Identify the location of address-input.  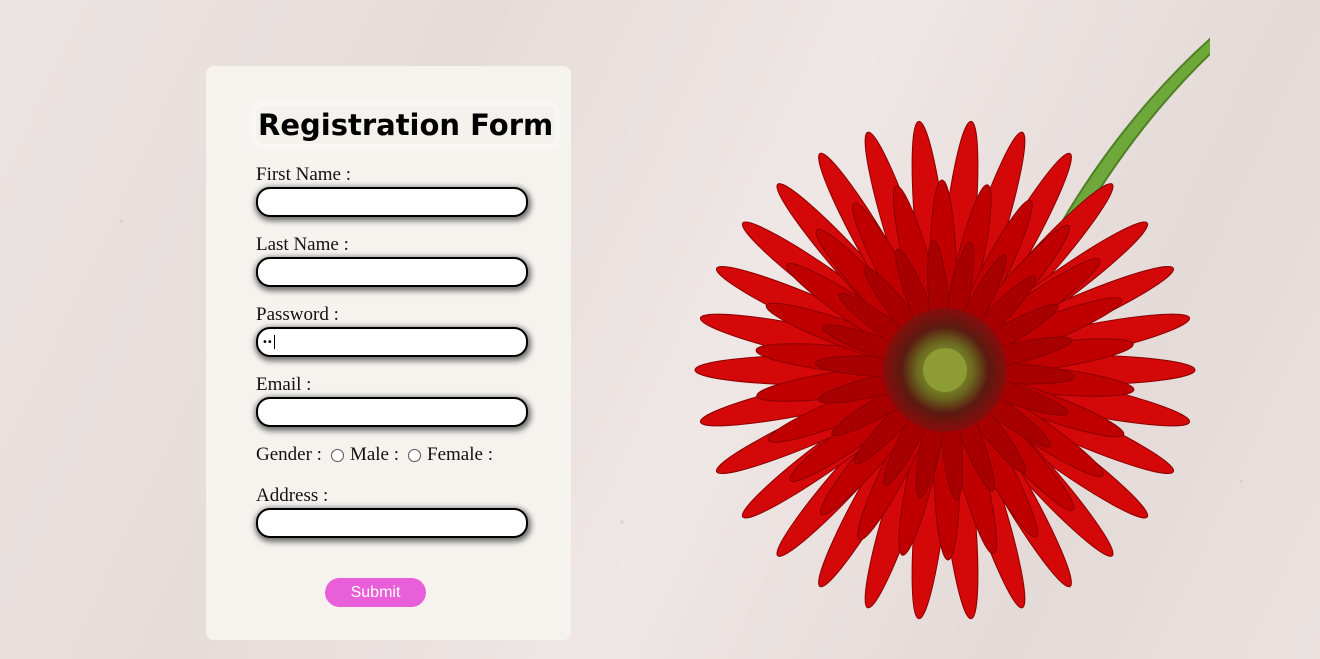
(392, 523).